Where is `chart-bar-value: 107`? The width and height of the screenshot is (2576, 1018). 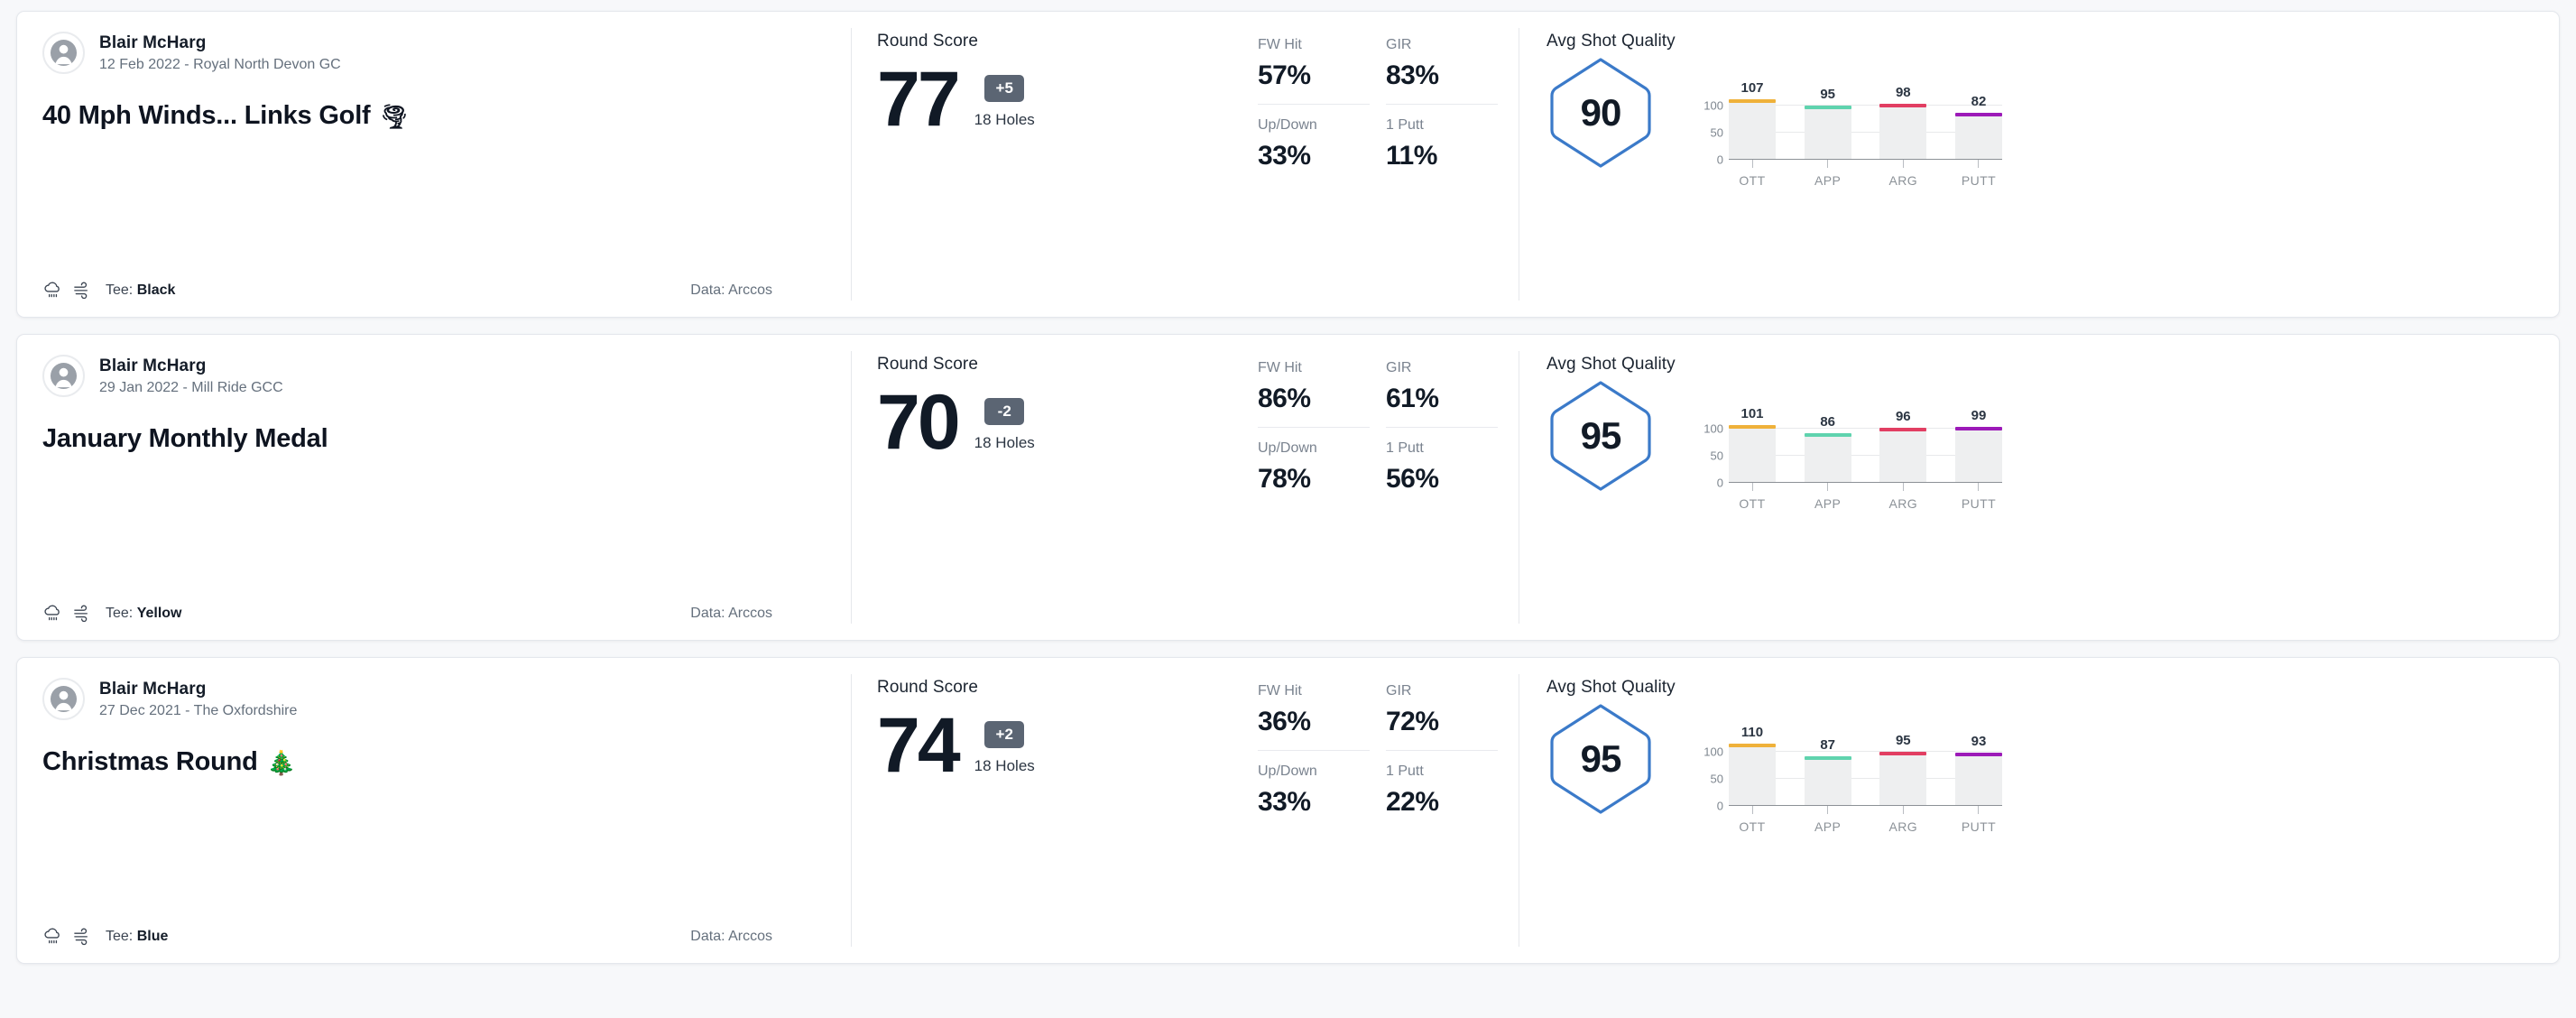 chart-bar-value: 107 is located at coordinates (1752, 87).